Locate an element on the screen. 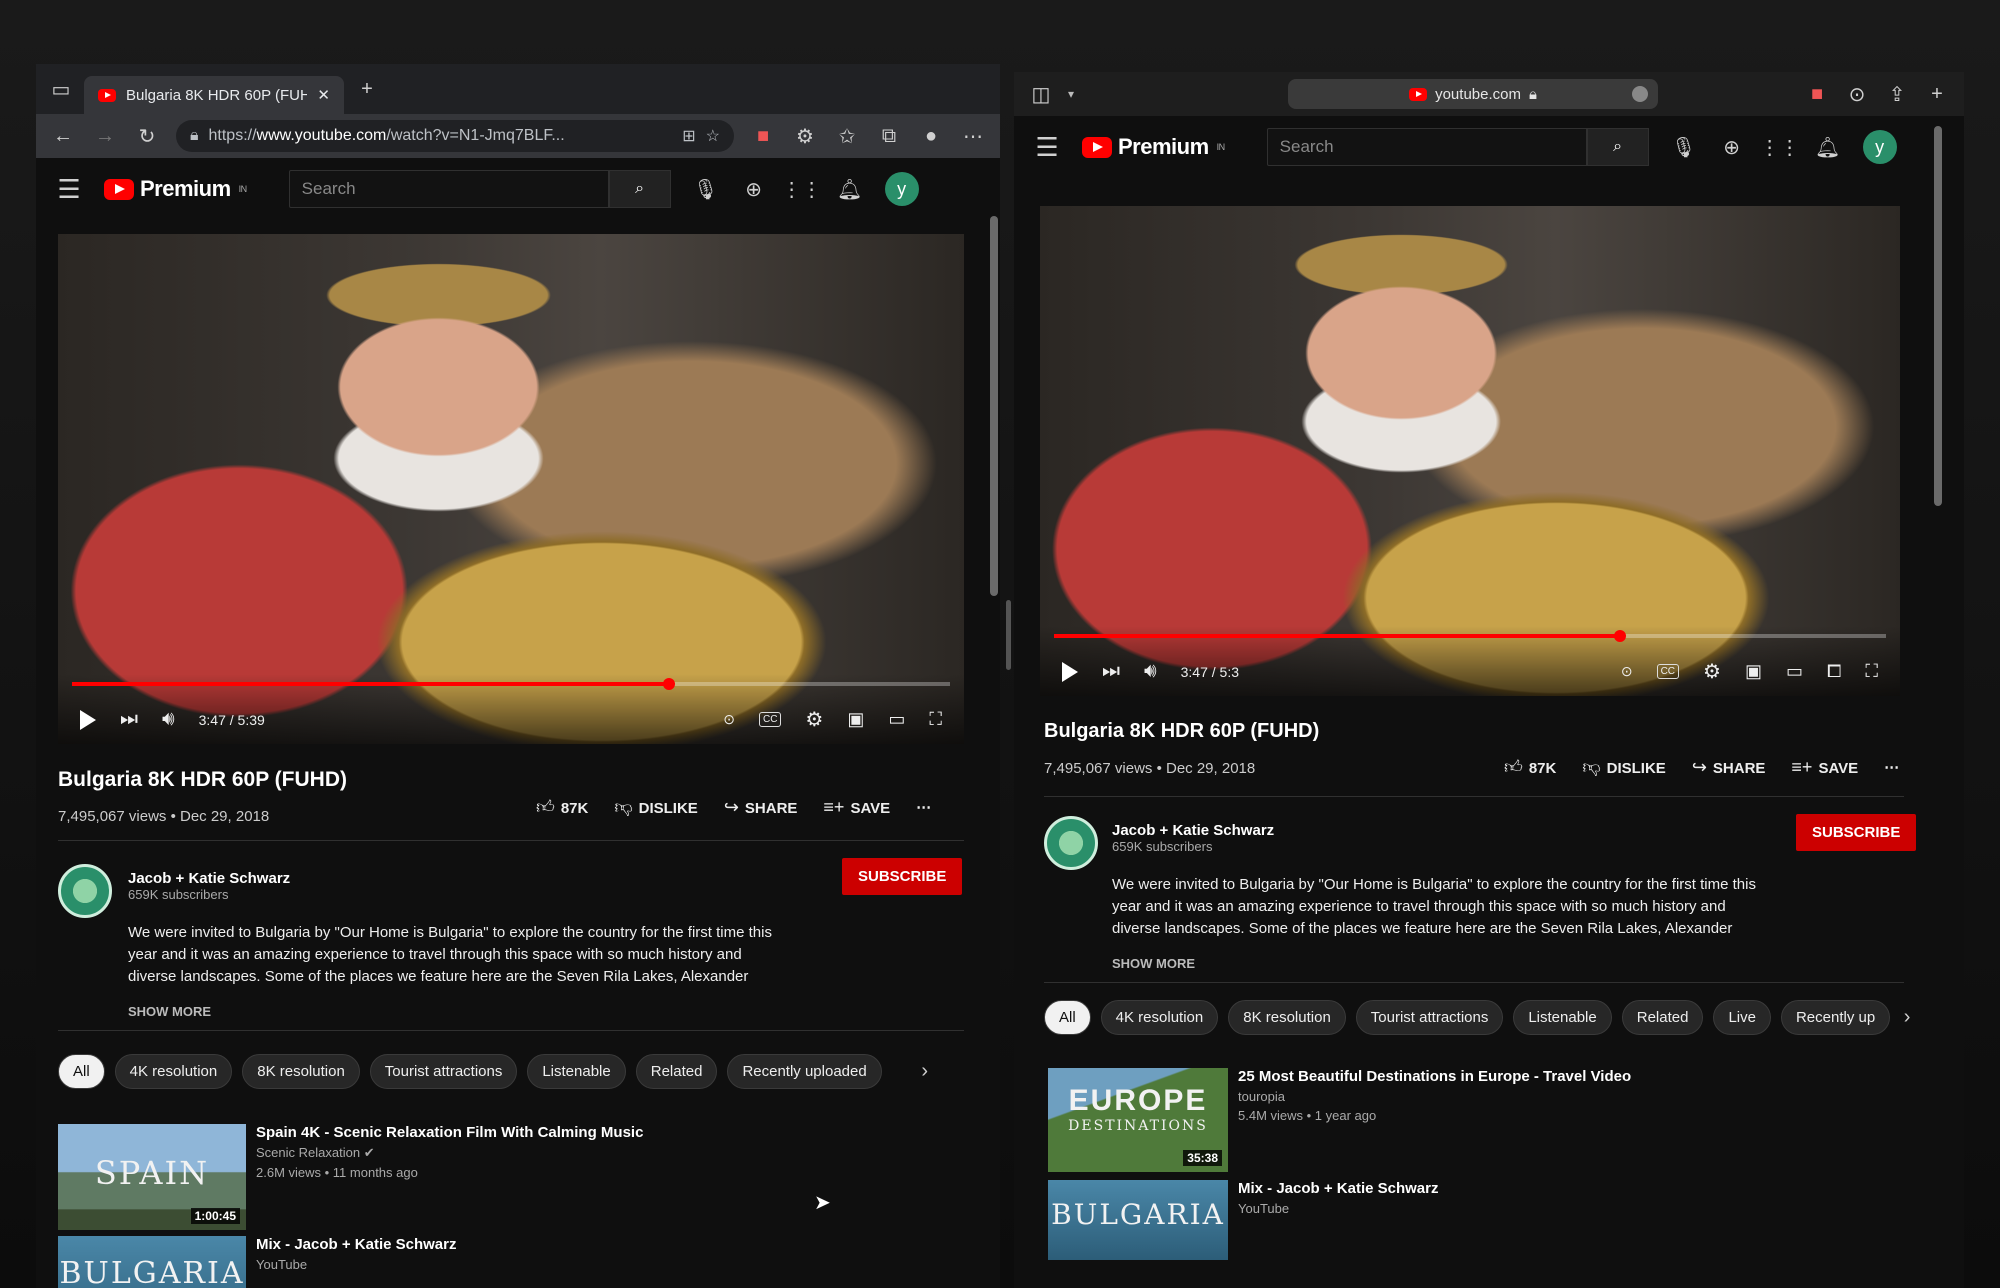 The width and height of the screenshot is (2000, 1288). settings-gear-icon: ⚙ is located at coordinates (814, 719).